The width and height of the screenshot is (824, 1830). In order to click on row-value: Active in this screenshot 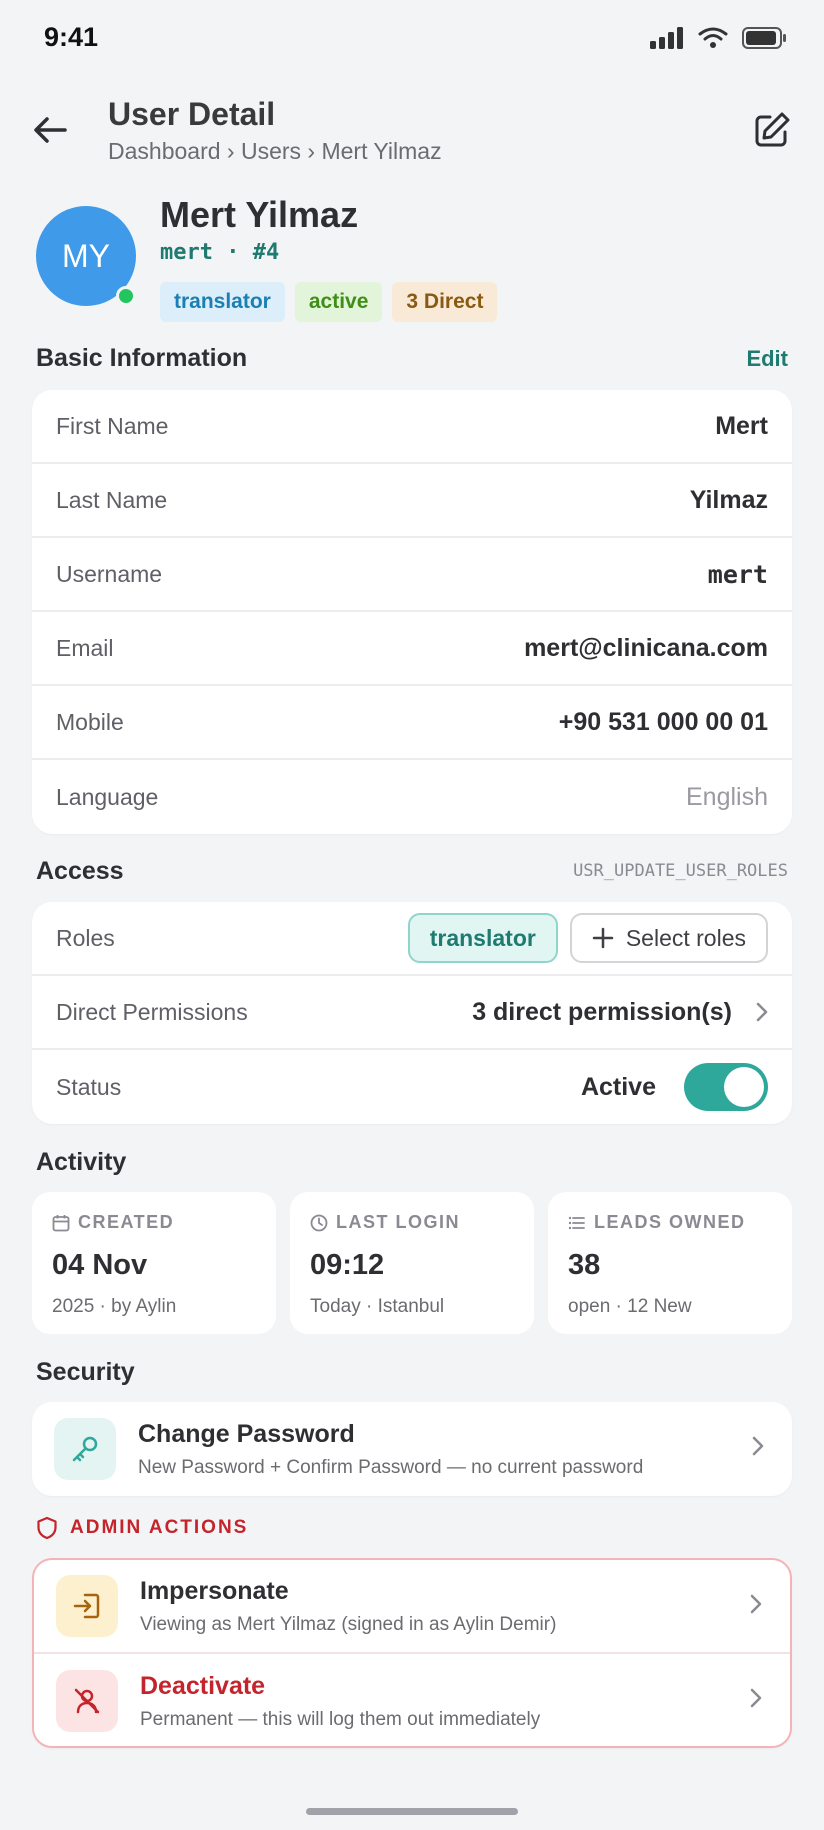, I will do `click(618, 1086)`.